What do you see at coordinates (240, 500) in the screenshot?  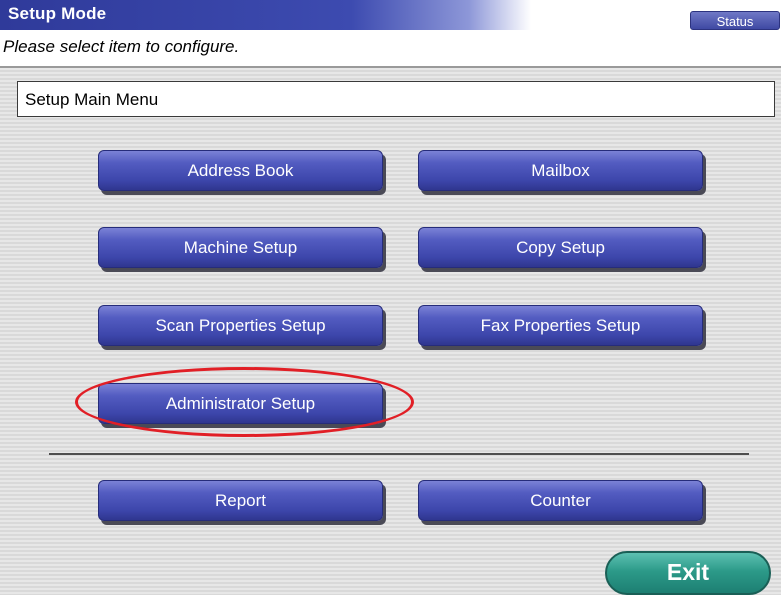 I see `report-button: Report` at bounding box center [240, 500].